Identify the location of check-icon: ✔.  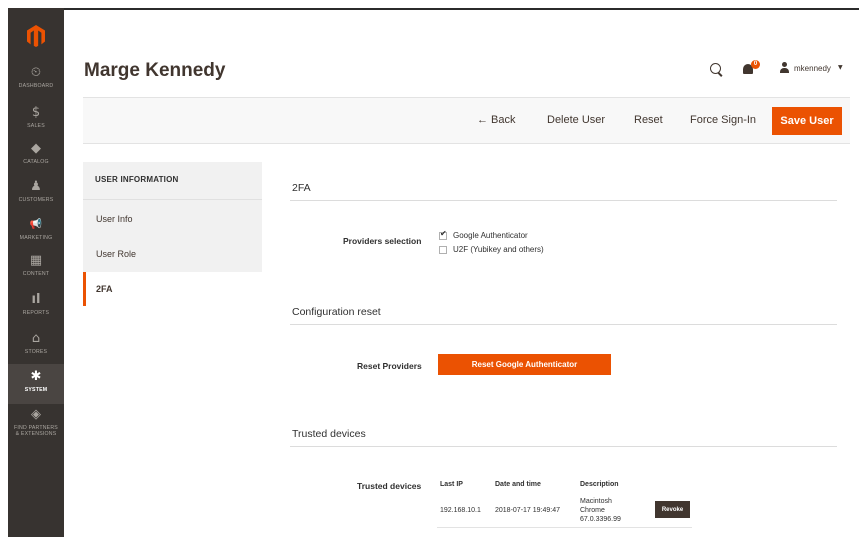
(443, 233).